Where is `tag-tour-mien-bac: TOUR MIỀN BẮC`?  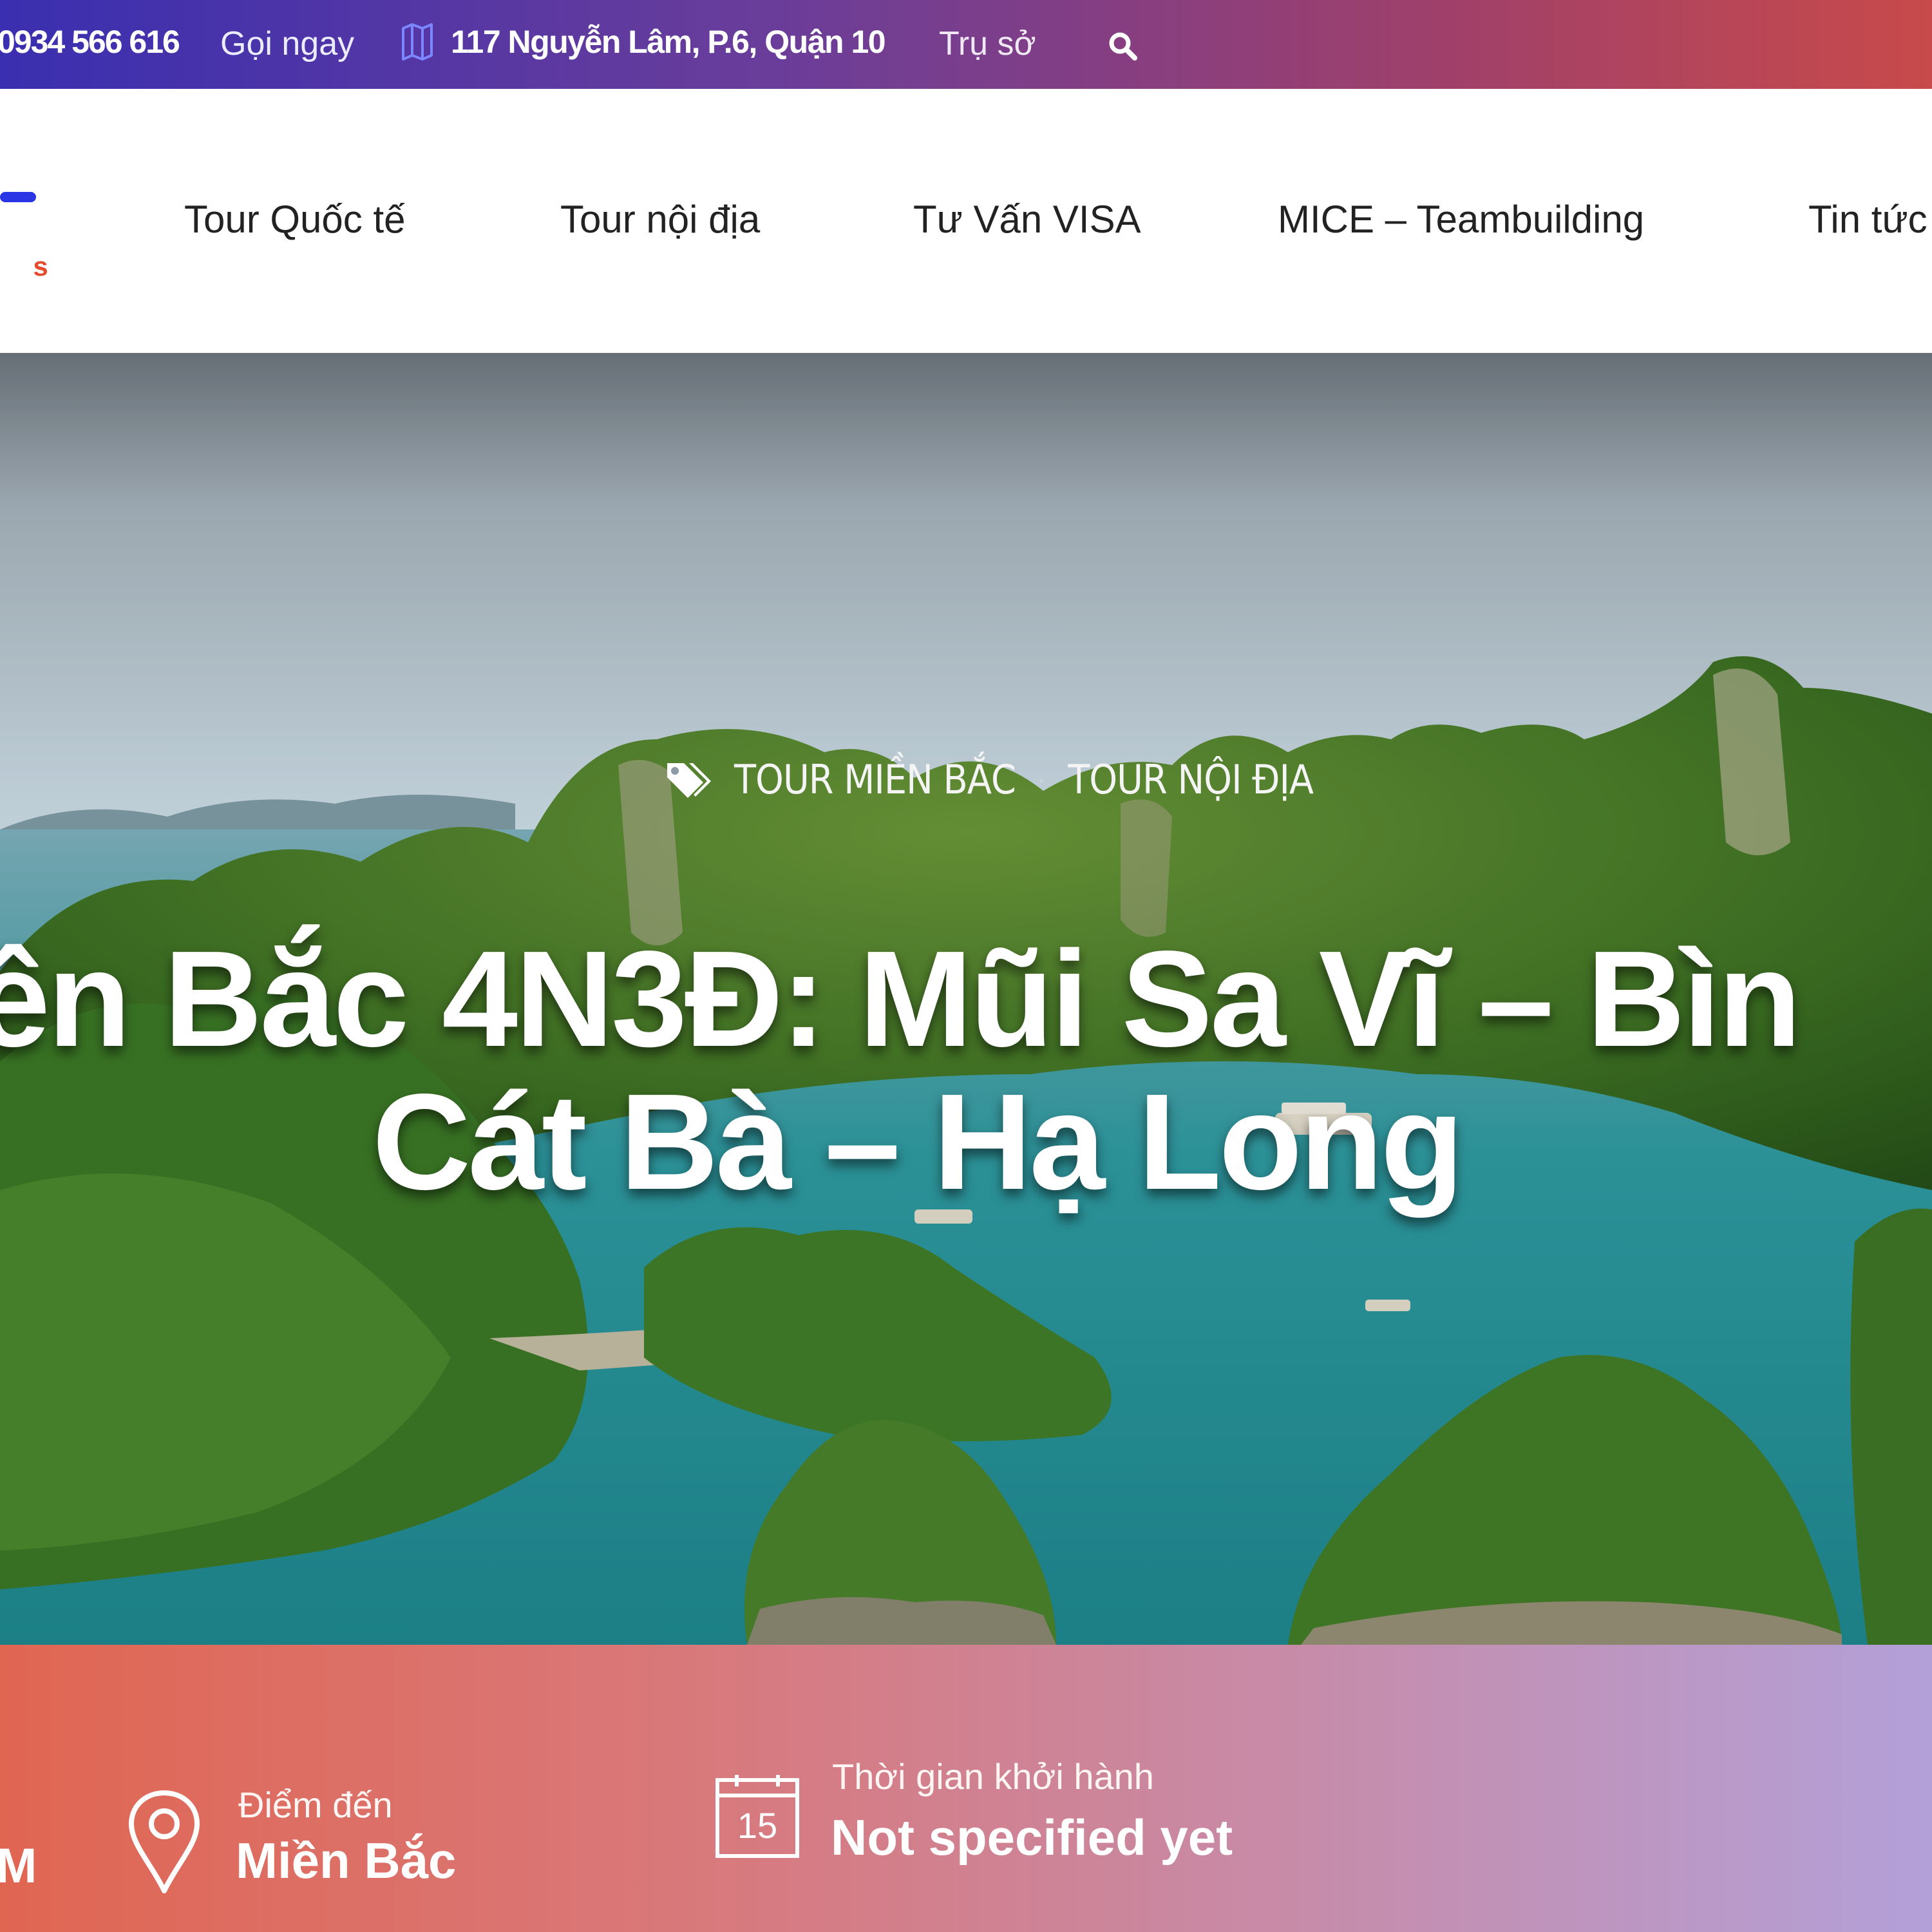 tag-tour-mien-bac: TOUR MIỀN BẮC is located at coordinates (875, 780).